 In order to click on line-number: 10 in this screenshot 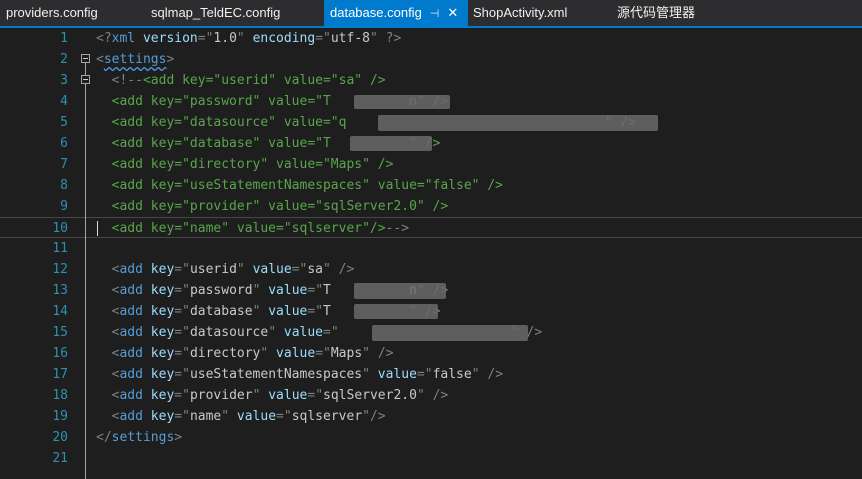, I will do `click(60, 228)`.